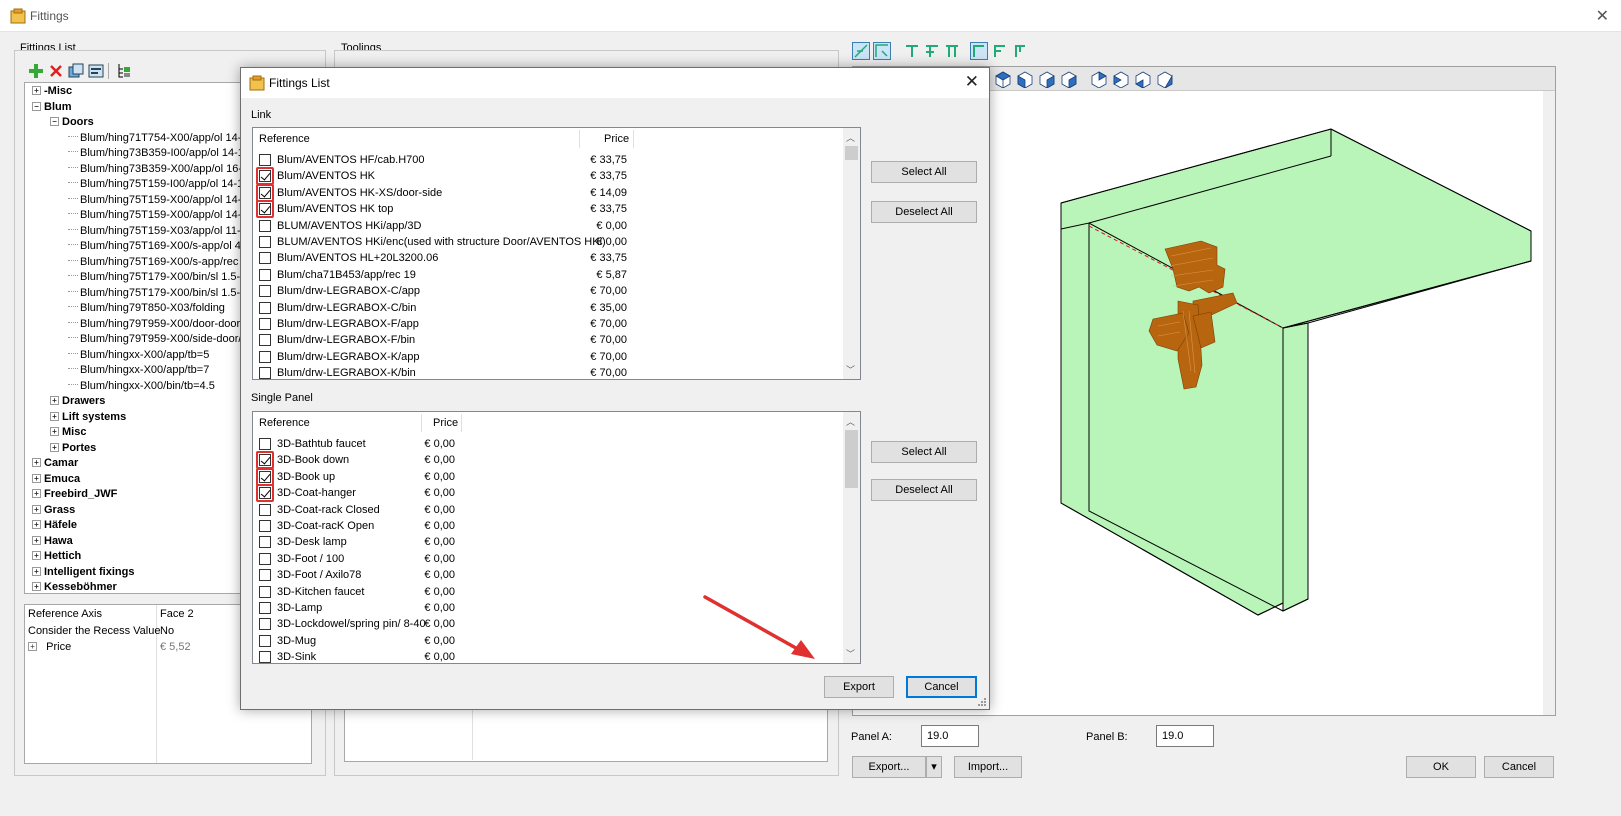 This screenshot has height=816, width=1621. I want to click on list-item: 3D-Book down € 0,00, so click(548, 460).